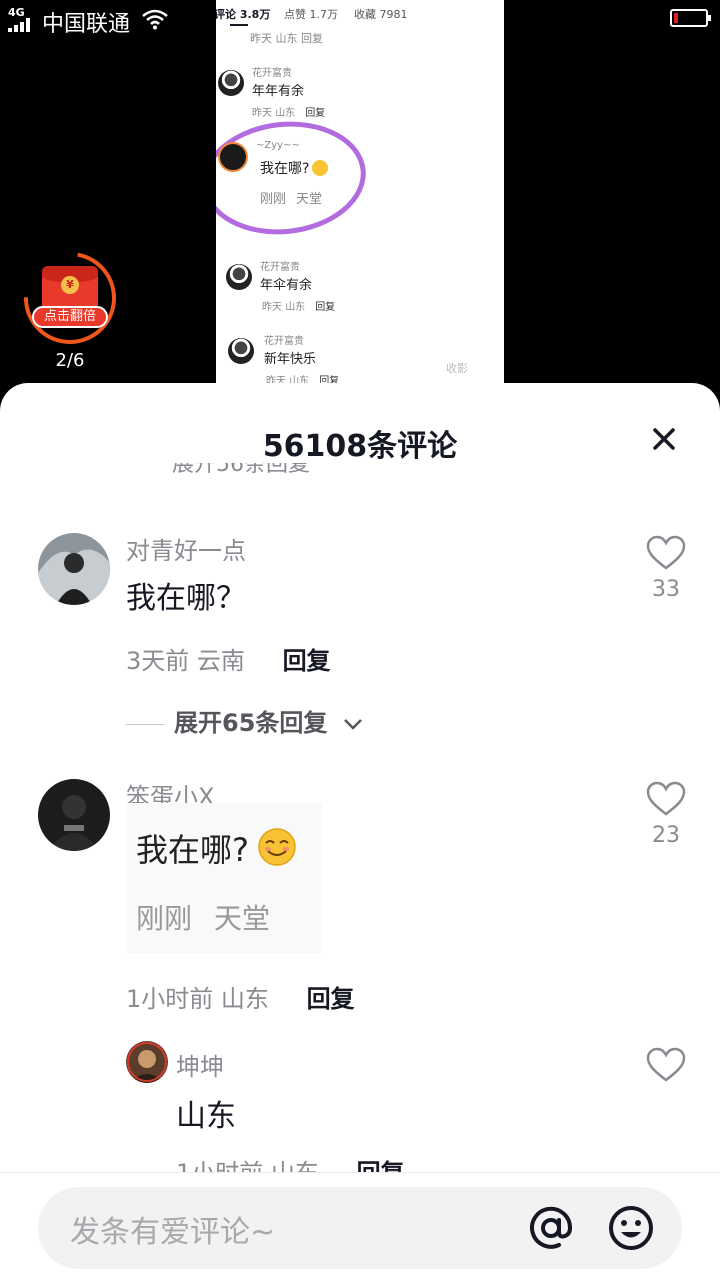  Describe the element at coordinates (186, 548) in the screenshot. I see `comment-username: 对青好一点` at that location.